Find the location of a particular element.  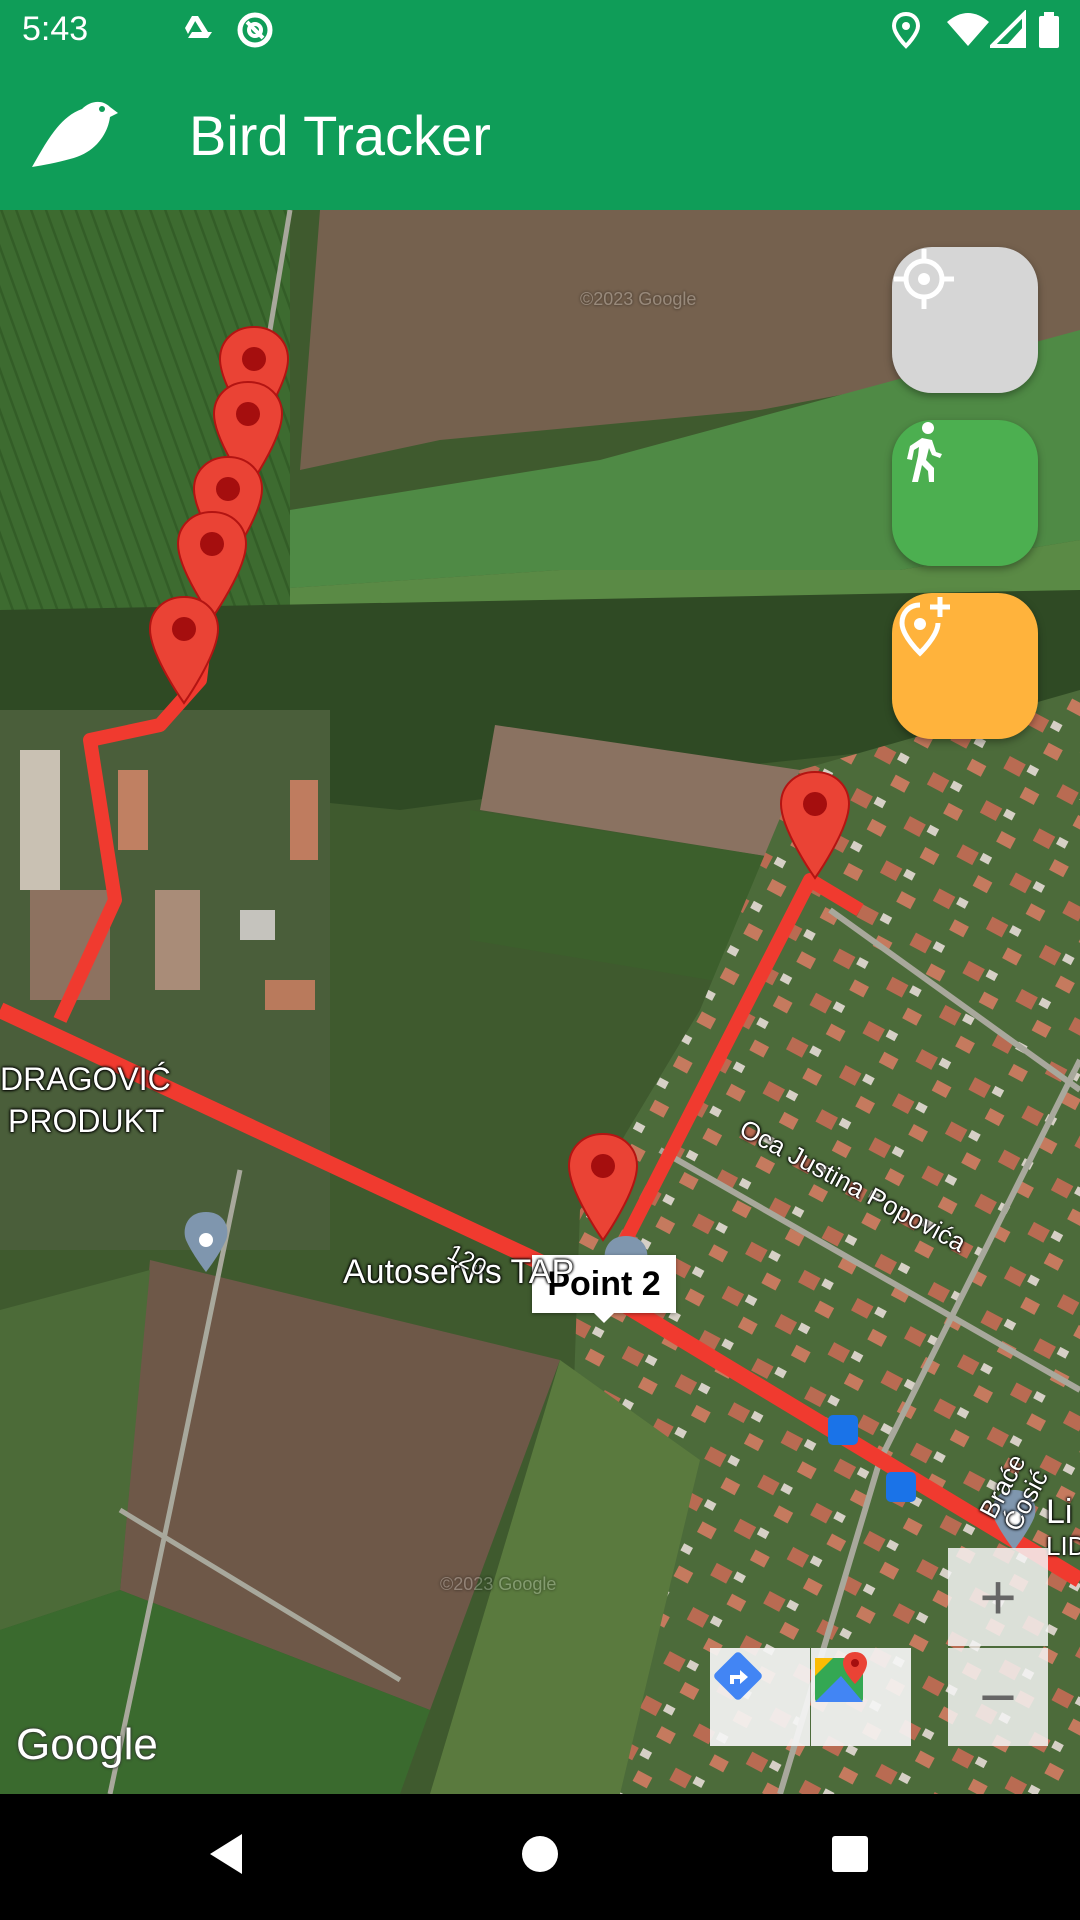

add-location-pin-icon is located at coordinates (924, 627).